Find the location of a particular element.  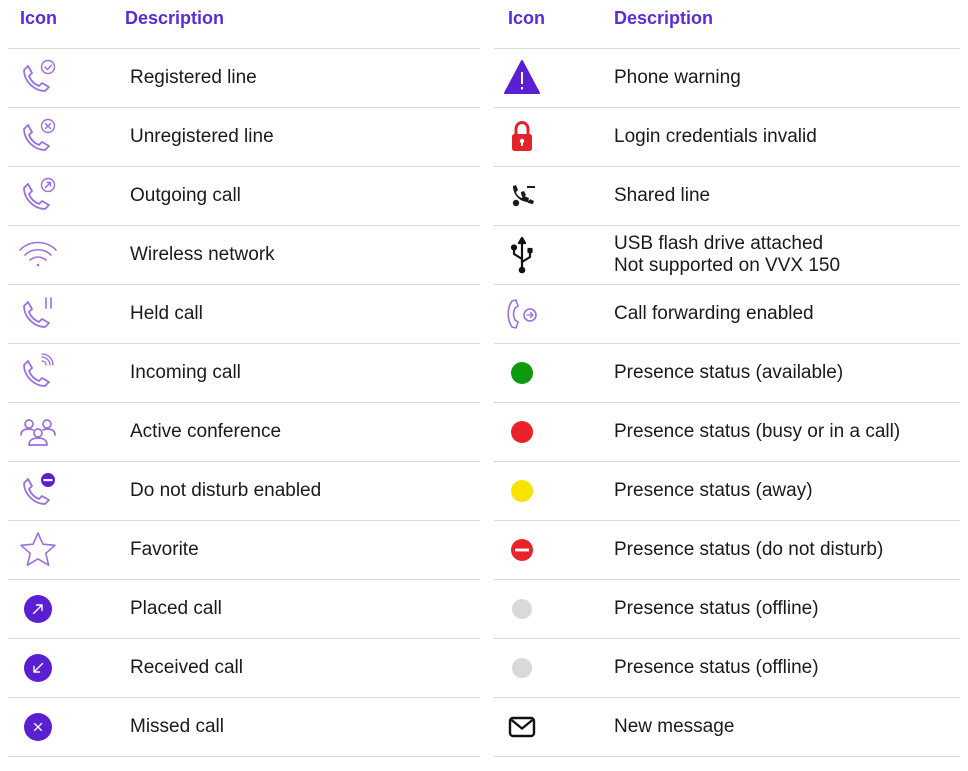

table-row: Presence status (available) is located at coordinates (727, 373).